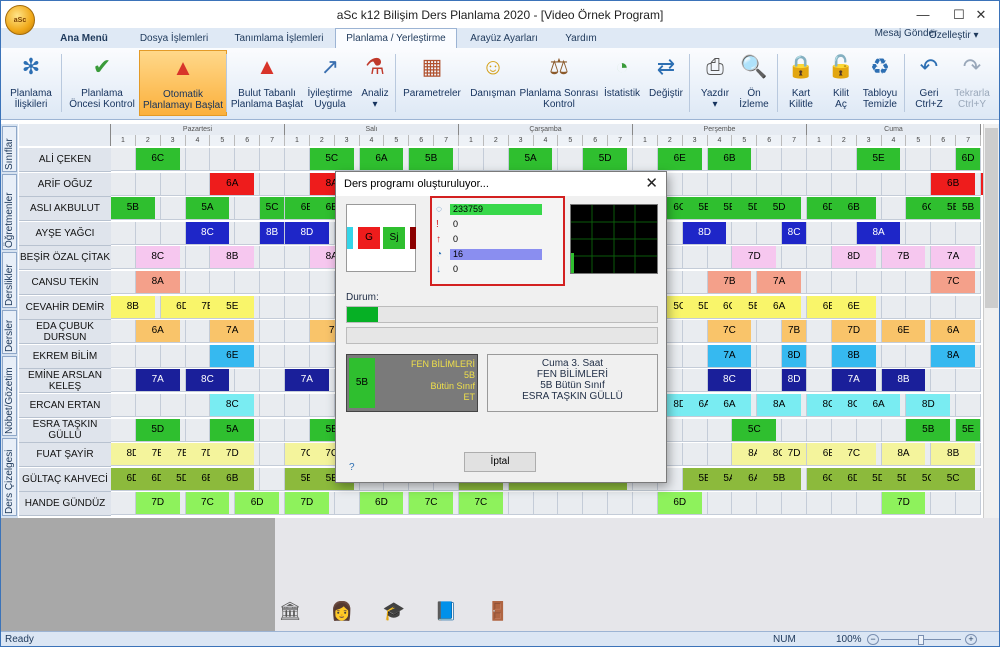 The image size is (1000, 647). What do you see at coordinates (679, 503) in the screenshot?
I see `lesson-card: 6D` at bounding box center [679, 503].